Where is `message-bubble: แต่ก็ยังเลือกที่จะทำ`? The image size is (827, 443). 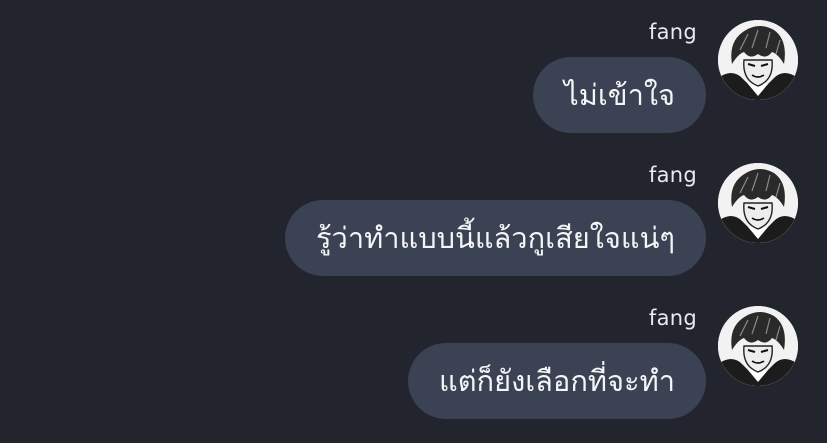 message-bubble: แต่ก็ยังเลือกที่จะทำ is located at coordinates (557, 381).